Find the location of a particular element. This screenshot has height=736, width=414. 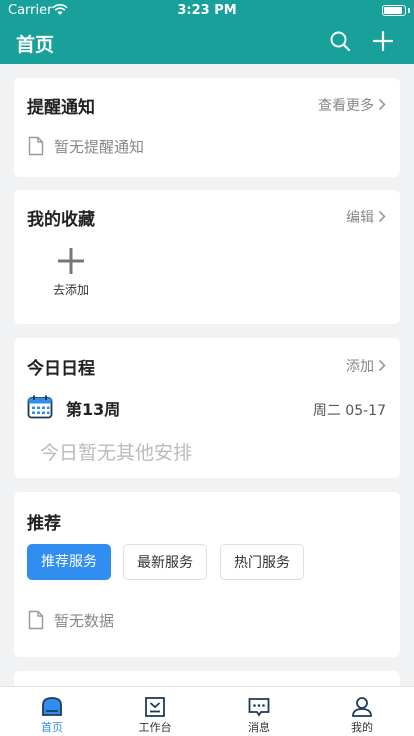

calendar-icon is located at coordinates (40, 407).